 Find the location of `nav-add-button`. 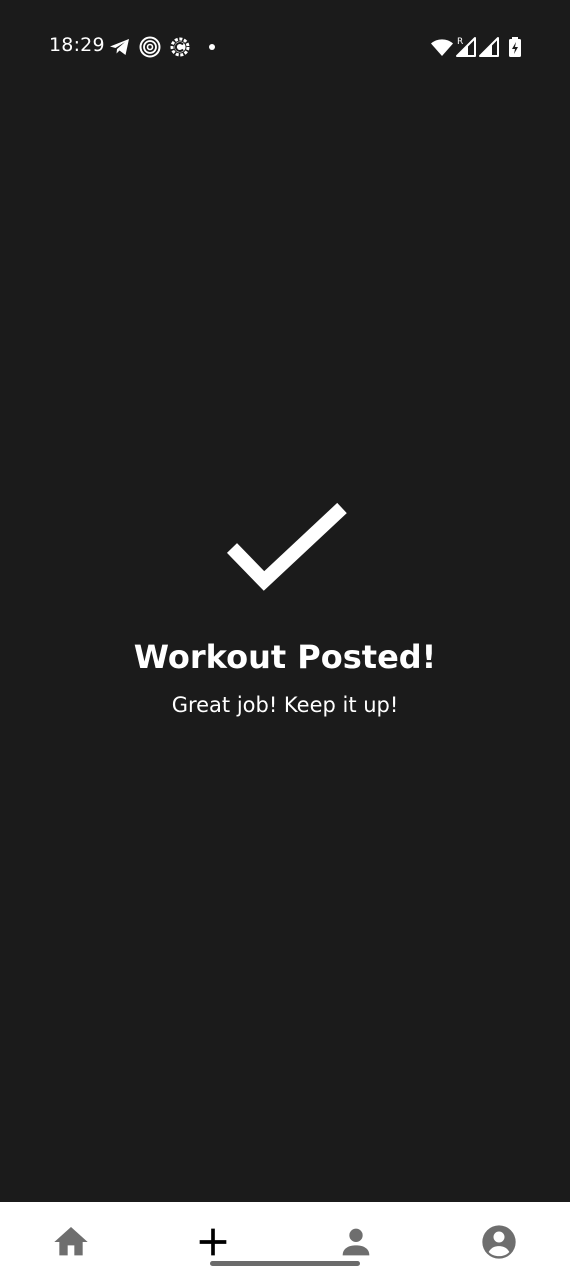

nav-add-button is located at coordinates (213, 1242).